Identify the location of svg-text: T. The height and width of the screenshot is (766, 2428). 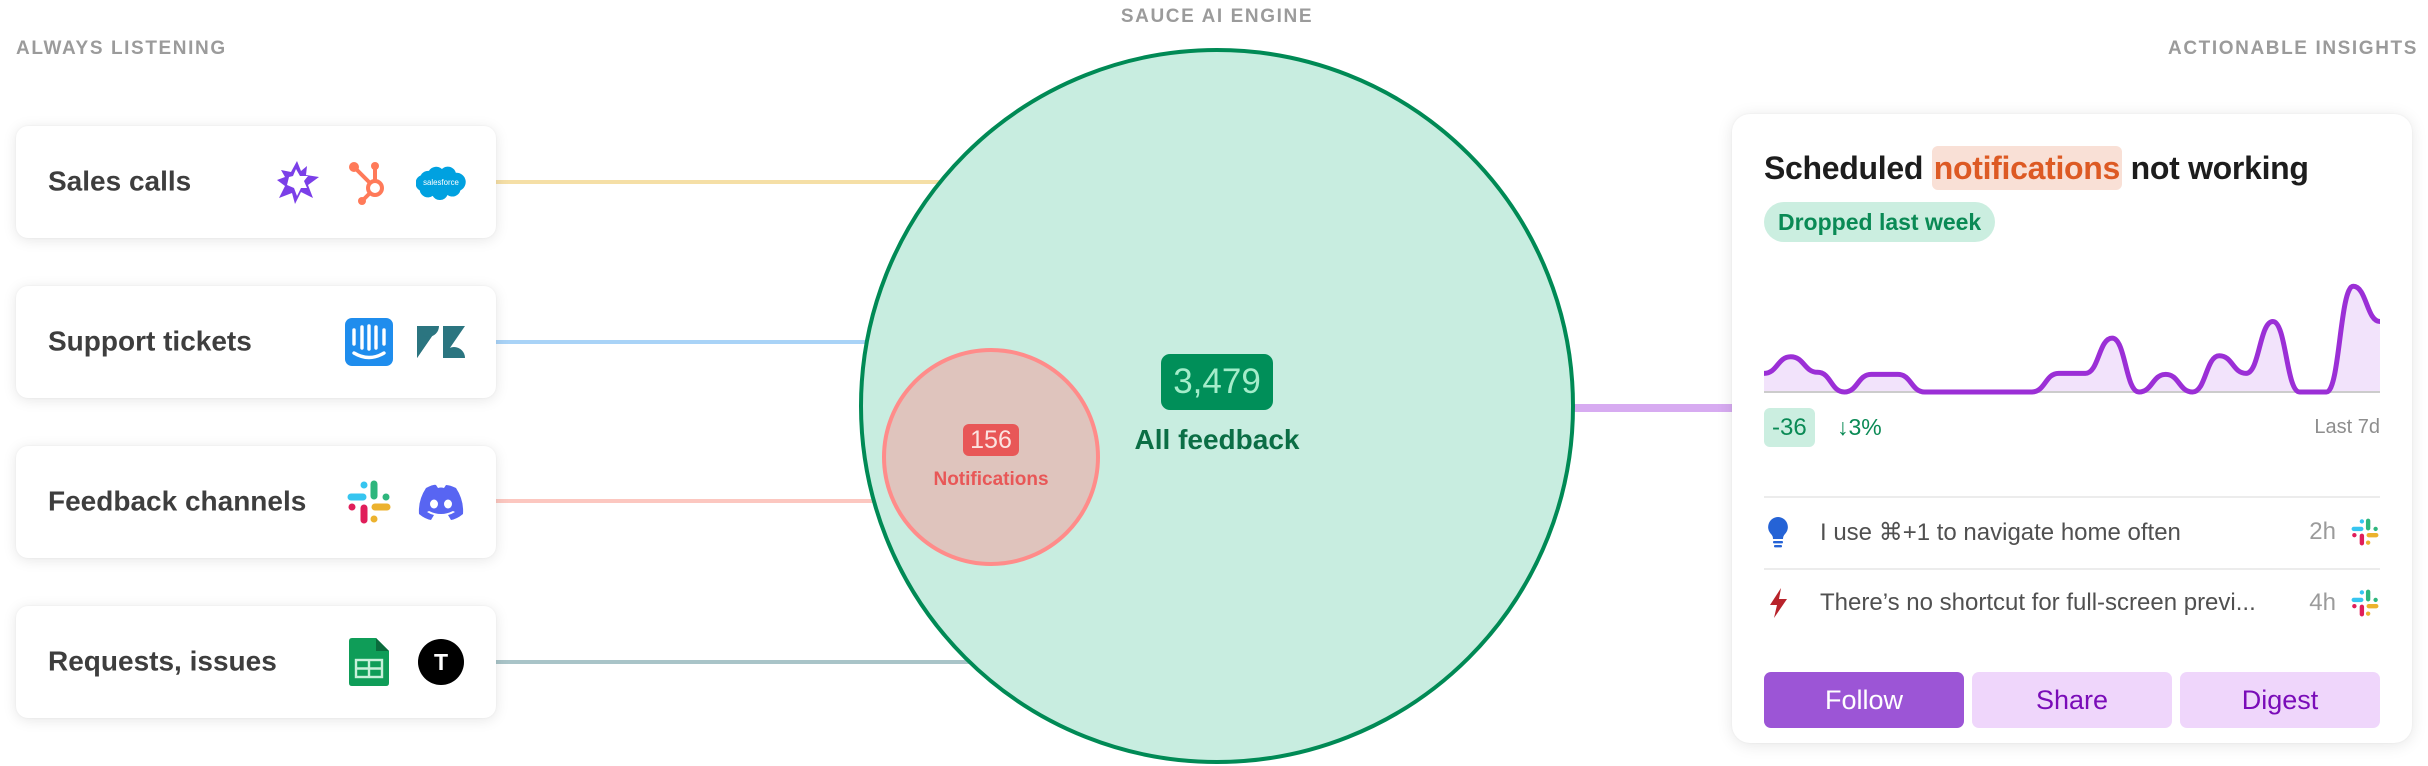
(441, 662).